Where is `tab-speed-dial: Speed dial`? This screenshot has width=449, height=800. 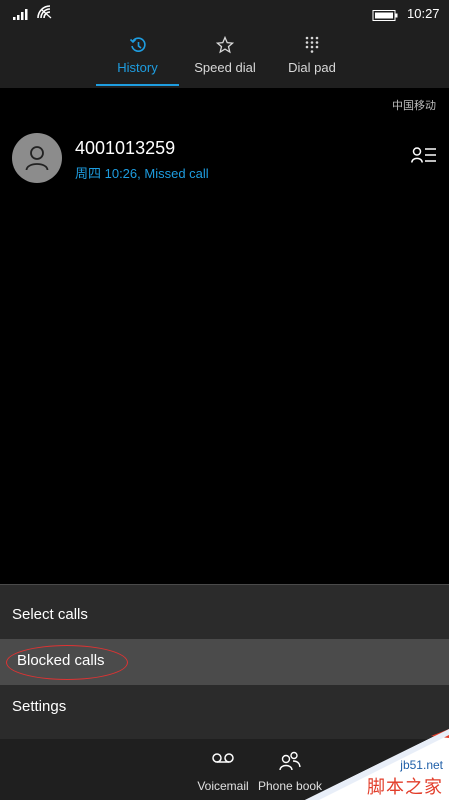 tab-speed-dial: Speed dial is located at coordinates (225, 57).